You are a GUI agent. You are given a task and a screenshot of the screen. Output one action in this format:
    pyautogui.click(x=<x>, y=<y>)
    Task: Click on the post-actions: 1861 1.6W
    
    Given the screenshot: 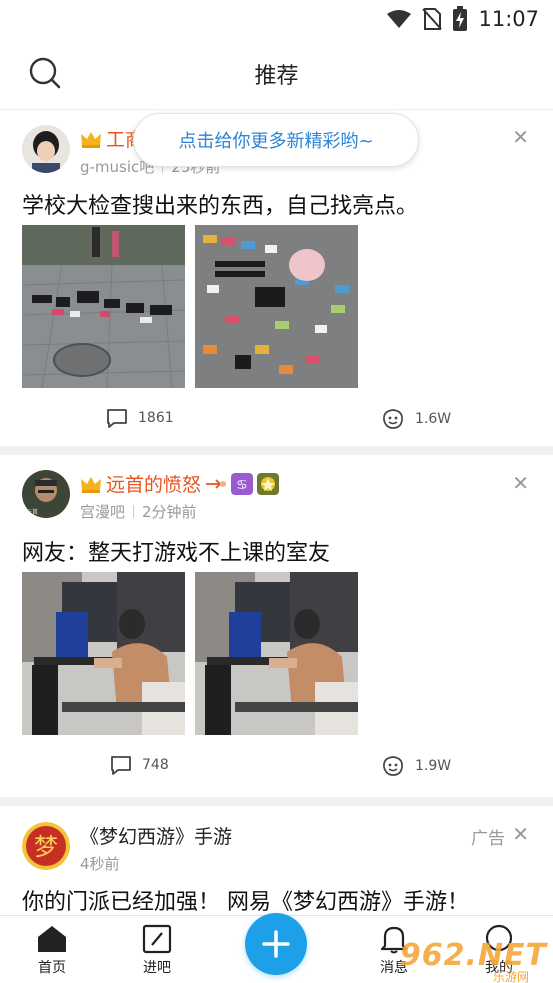 What is the action you would take?
    pyautogui.click(x=276, y=423)
    